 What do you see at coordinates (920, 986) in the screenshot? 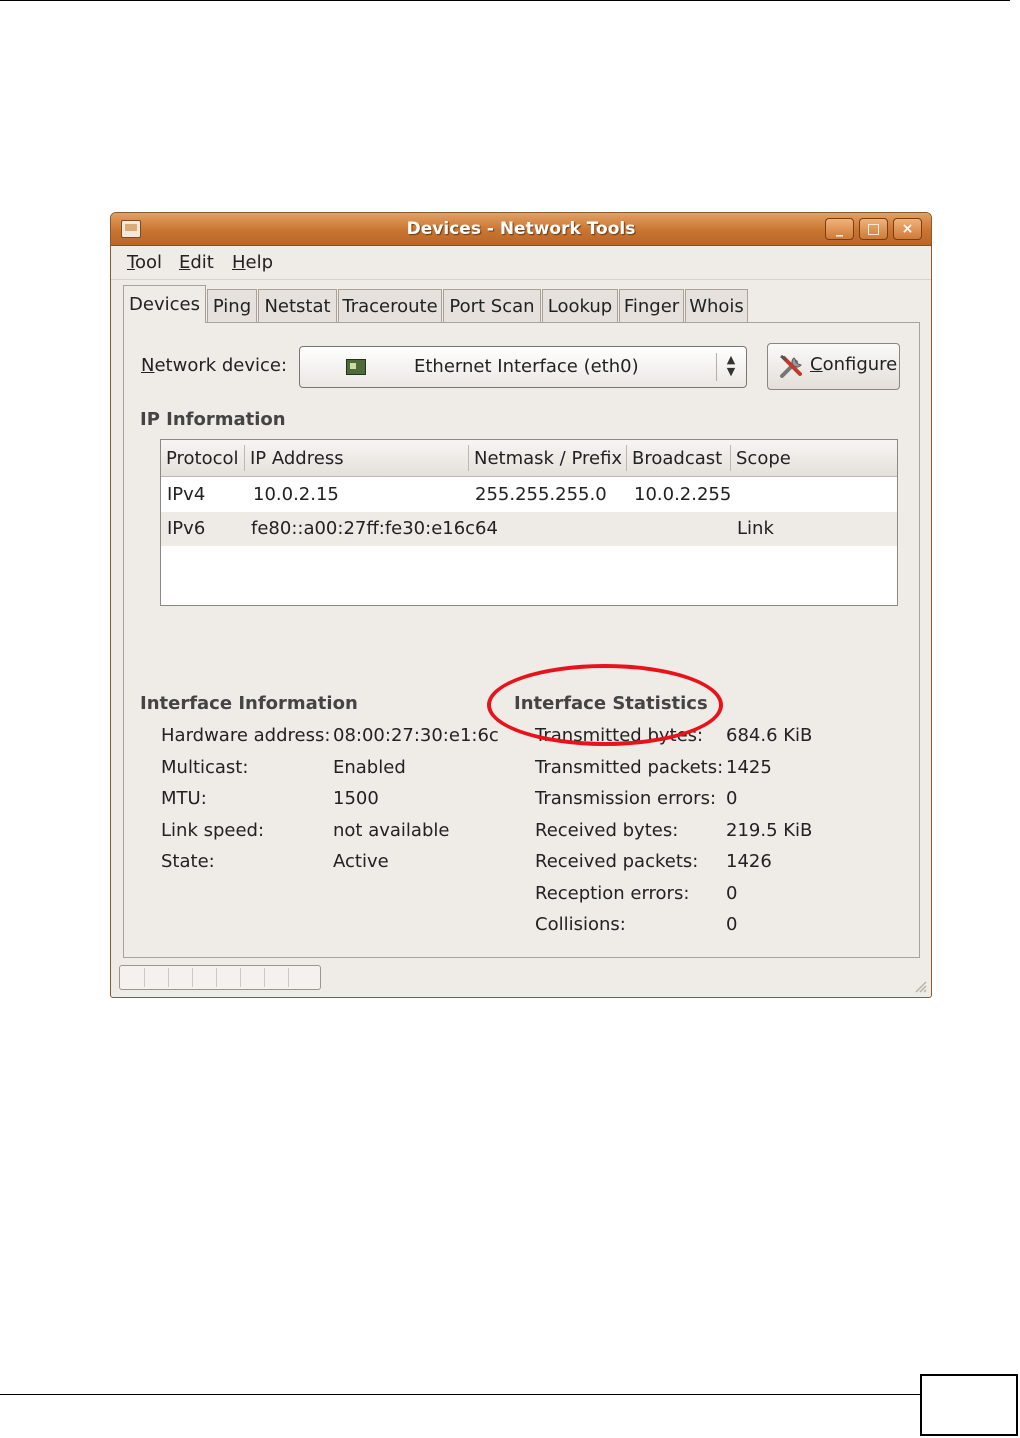
I see `resize-grip-icon` at bounding box center [920, 986].